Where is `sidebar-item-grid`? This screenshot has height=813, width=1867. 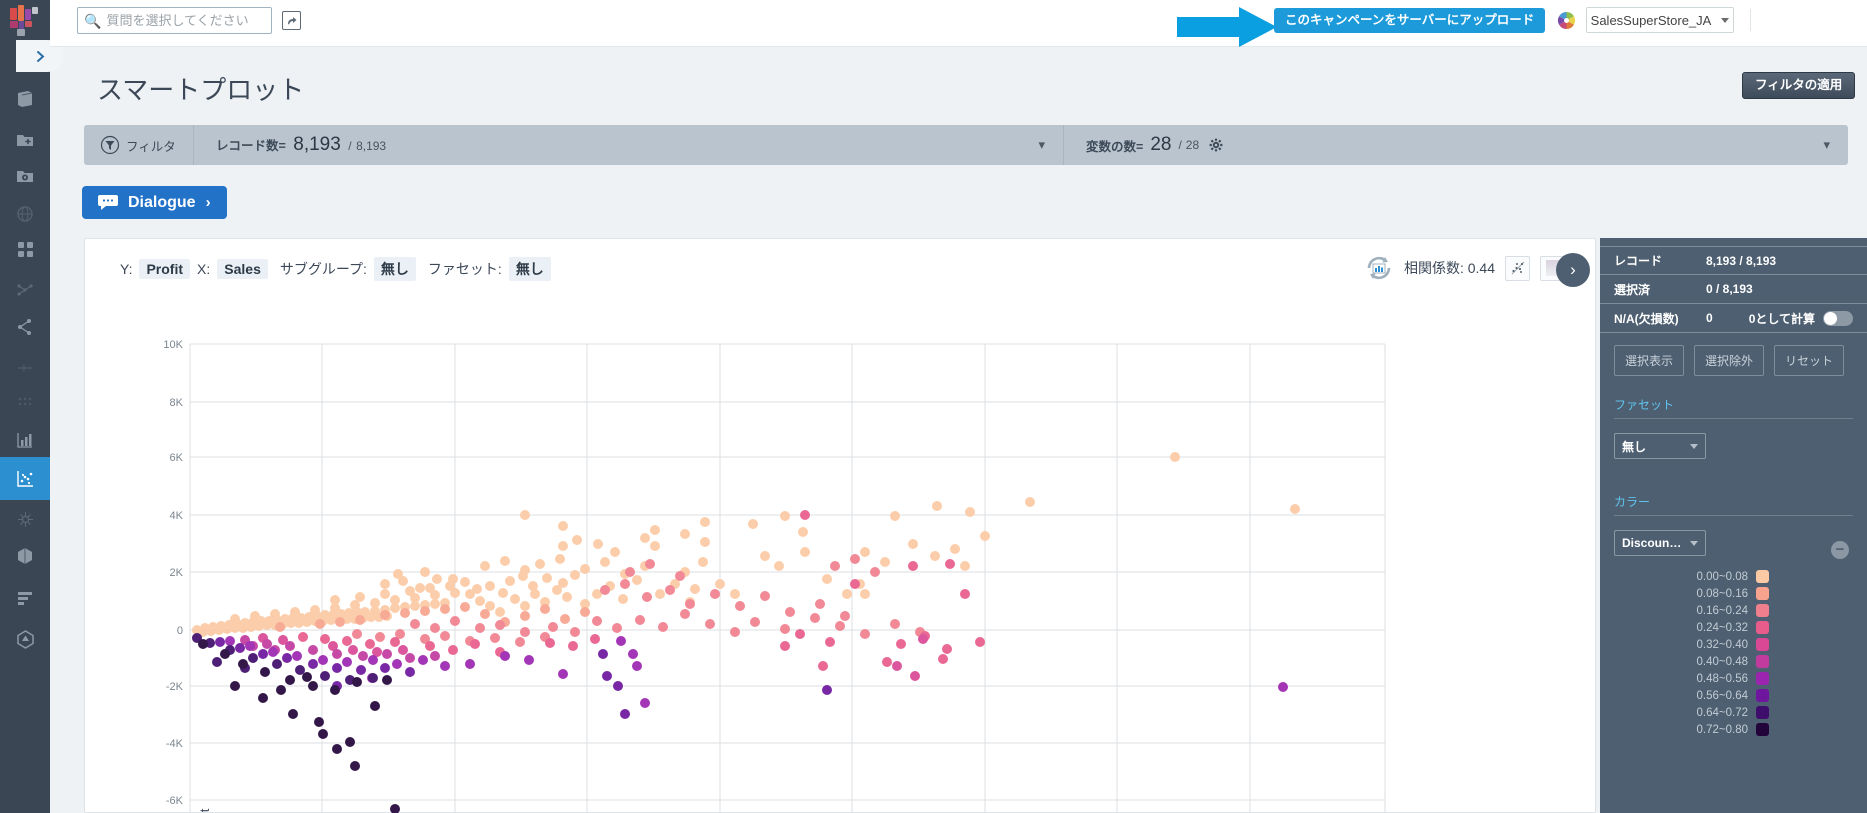
sidebar-item-grid is located at coordinates (25, 249).